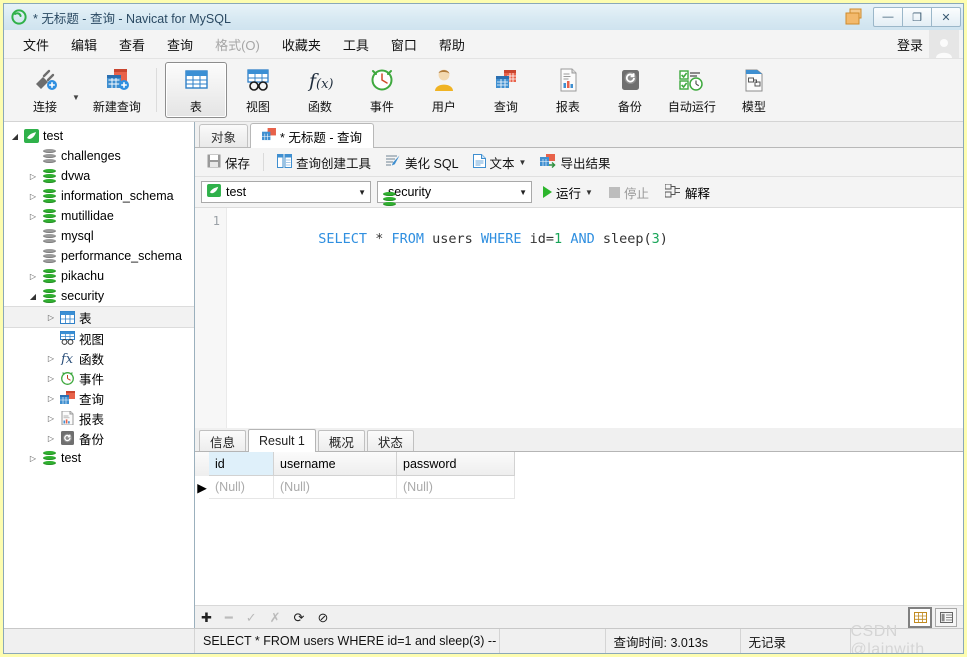  What do you see at coordinates (312, 135) in the screenshot?
I see `tab-untitled-query: * 无标题 - 查询` at bounding box center [312, 135].